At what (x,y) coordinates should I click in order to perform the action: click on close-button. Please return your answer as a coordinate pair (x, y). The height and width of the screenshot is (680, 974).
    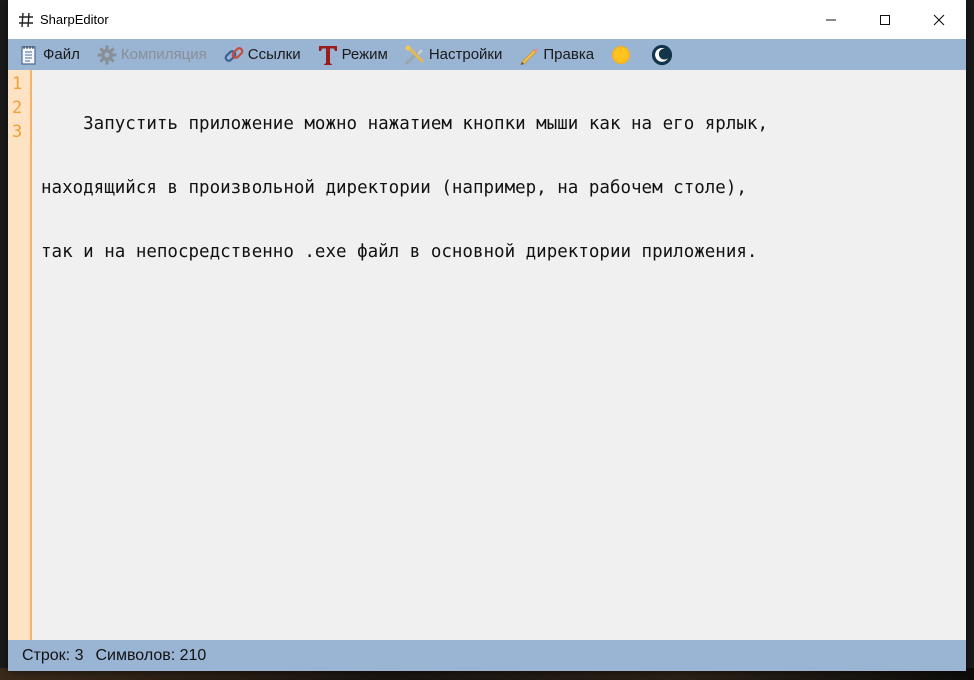
    Looking at the image, I should click on (939, 19).